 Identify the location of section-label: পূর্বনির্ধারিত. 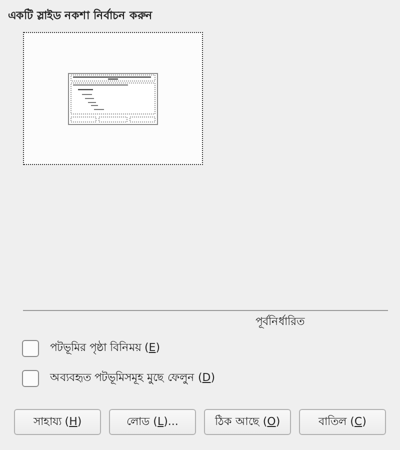
(280, 322).